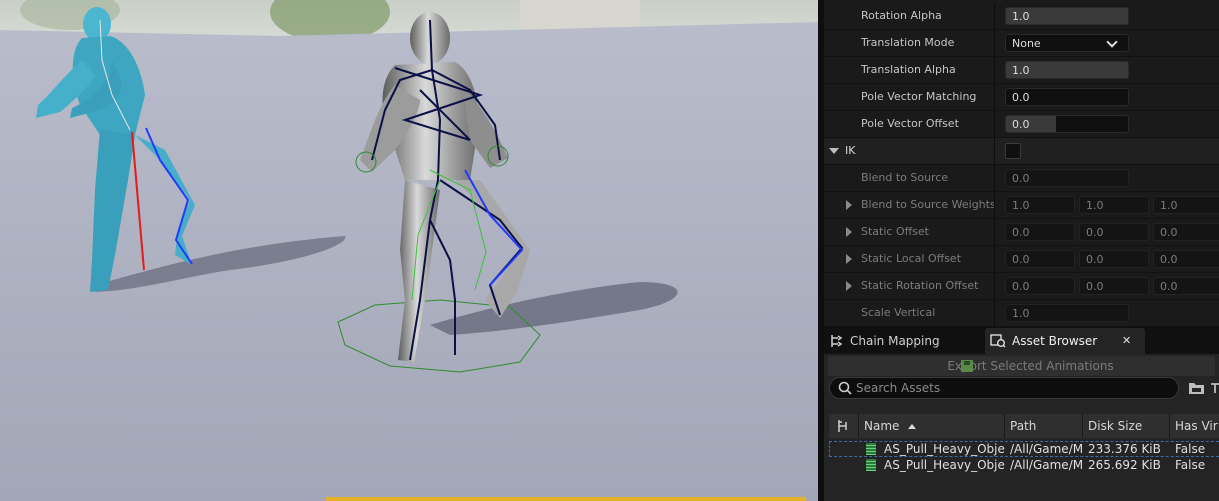 The image size is (1219, 501). I want to click on static-local-offset-y-field: 0.0, so click(1114, 259).